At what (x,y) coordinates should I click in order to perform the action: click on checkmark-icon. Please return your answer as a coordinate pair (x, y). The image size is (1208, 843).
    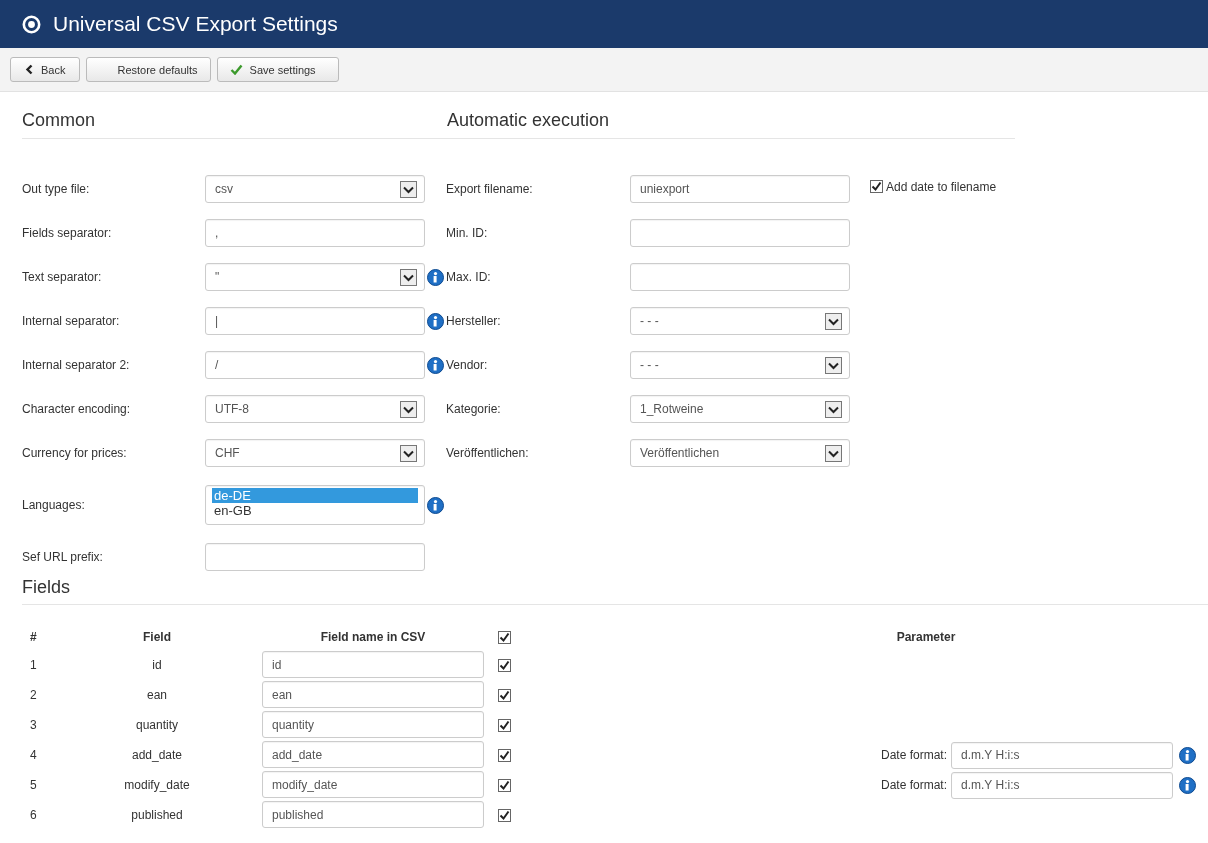
    Looking at the image, I should click on (236, 69).